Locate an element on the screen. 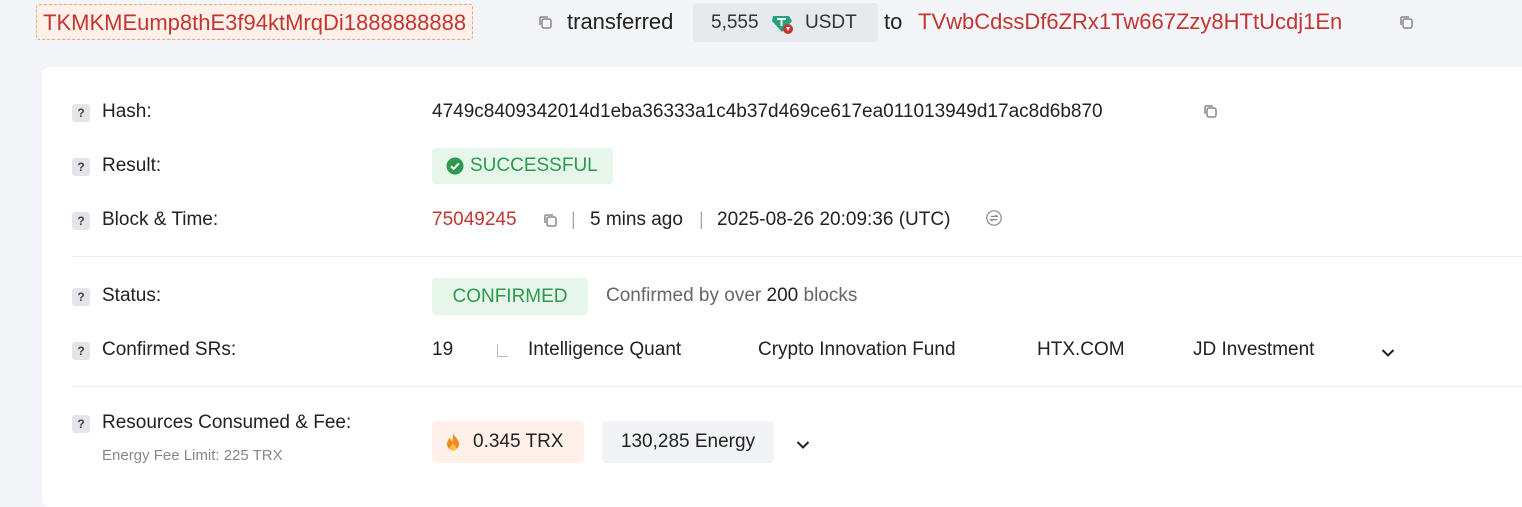 Image resolution: width=1522 pixels, height=507 pixels. time-ago: 5 mins ago is located at coordinates (636, 219).